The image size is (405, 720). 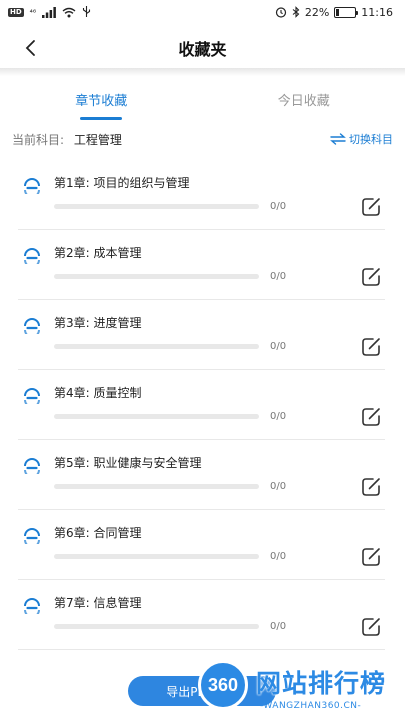 I want to click on app-header: 收藏夹, so click(x=202, y=48).